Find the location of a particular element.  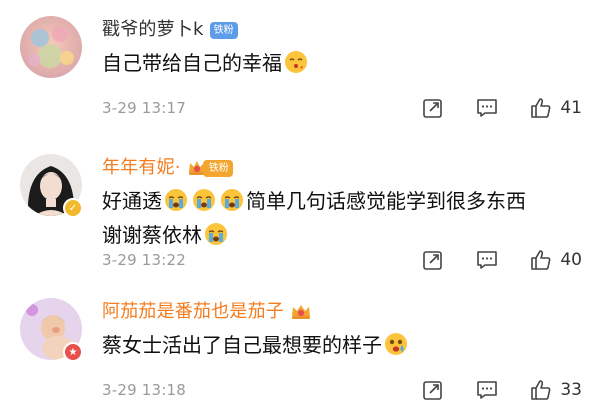

timestamp: 3-29 13:22 is located at coordinates (144, 260).